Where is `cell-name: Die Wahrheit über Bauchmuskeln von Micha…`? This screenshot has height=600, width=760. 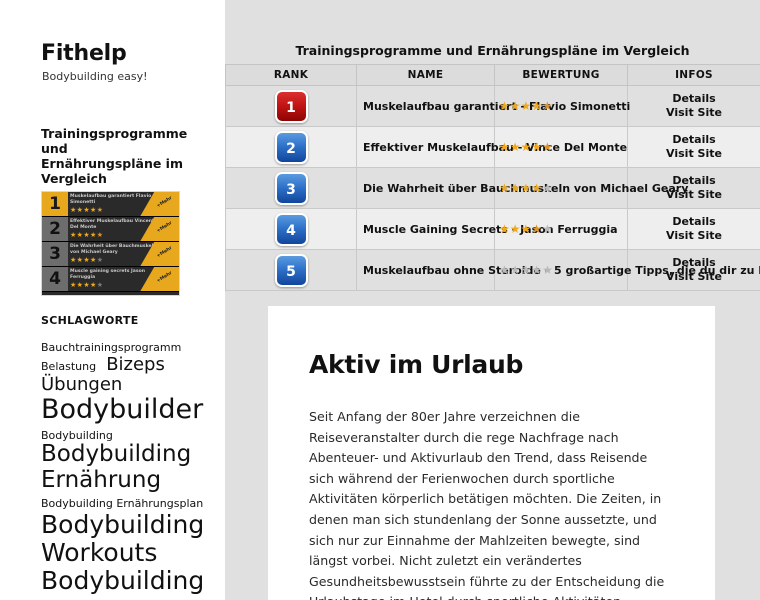 cell-name: Die Wahrheit über Bauchmuskeln von Micha… is located at coordinates (522, 188).